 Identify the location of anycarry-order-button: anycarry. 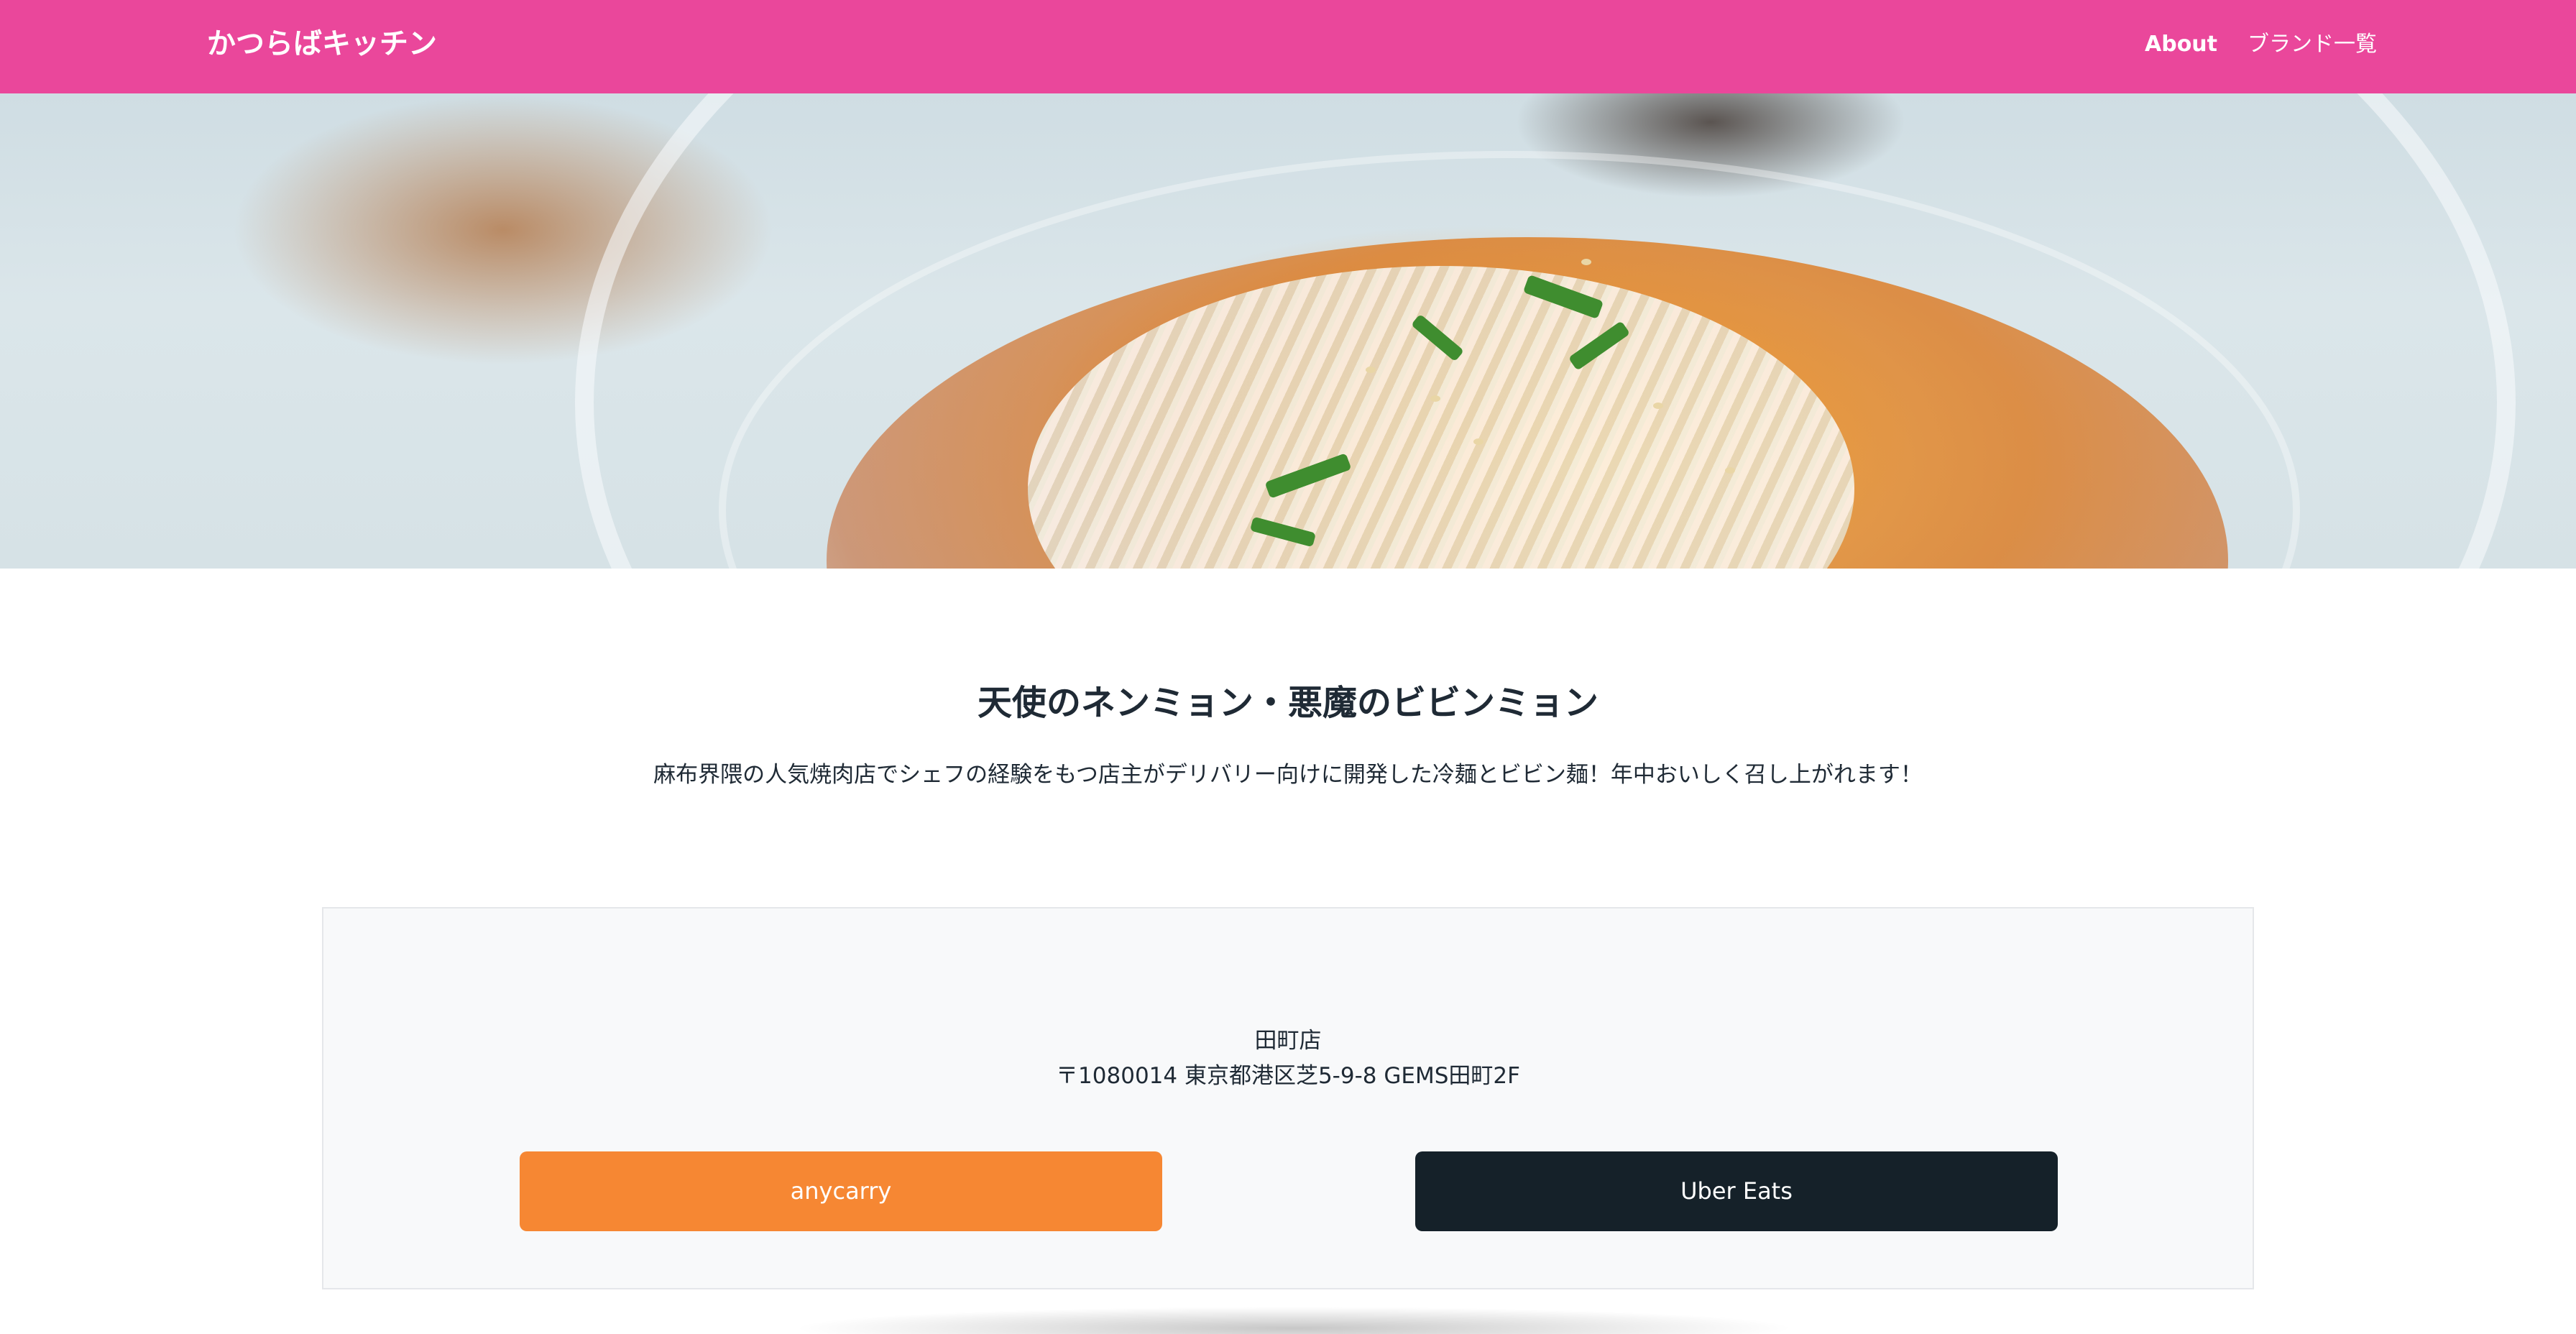
(841, 1191).